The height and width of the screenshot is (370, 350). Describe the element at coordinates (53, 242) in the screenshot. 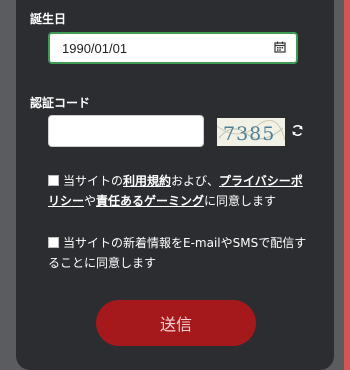

I see `newsletter-consent-checkbox` at that location.